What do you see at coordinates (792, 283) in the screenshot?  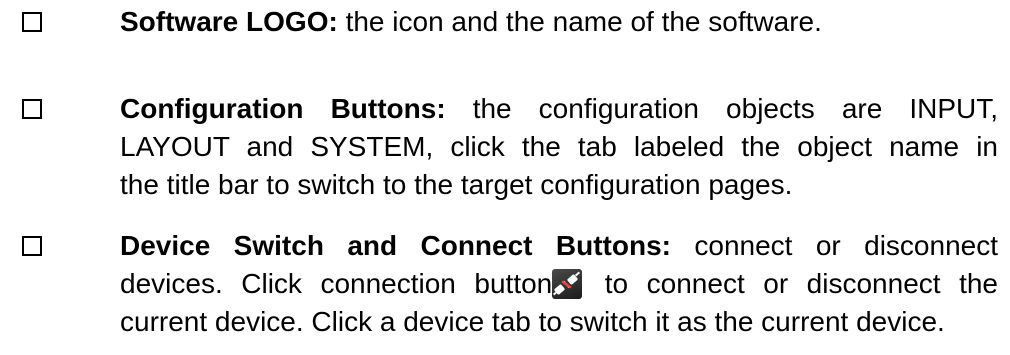 I see `desc-line-2-after-icon: to connect or disconnect the` at bounding box center [792, 283].